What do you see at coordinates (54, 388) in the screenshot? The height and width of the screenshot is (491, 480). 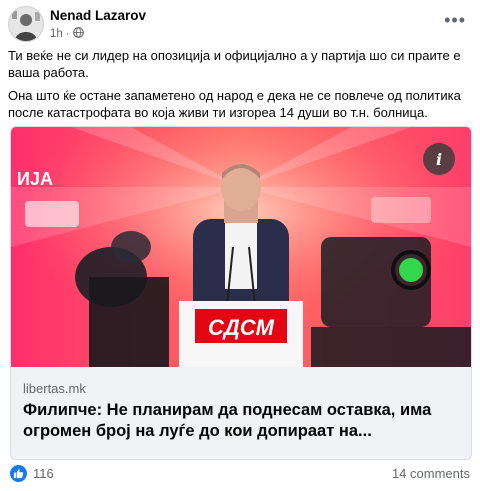 I see `link-domain: libertas.mk` at bounding box center [54, 388].